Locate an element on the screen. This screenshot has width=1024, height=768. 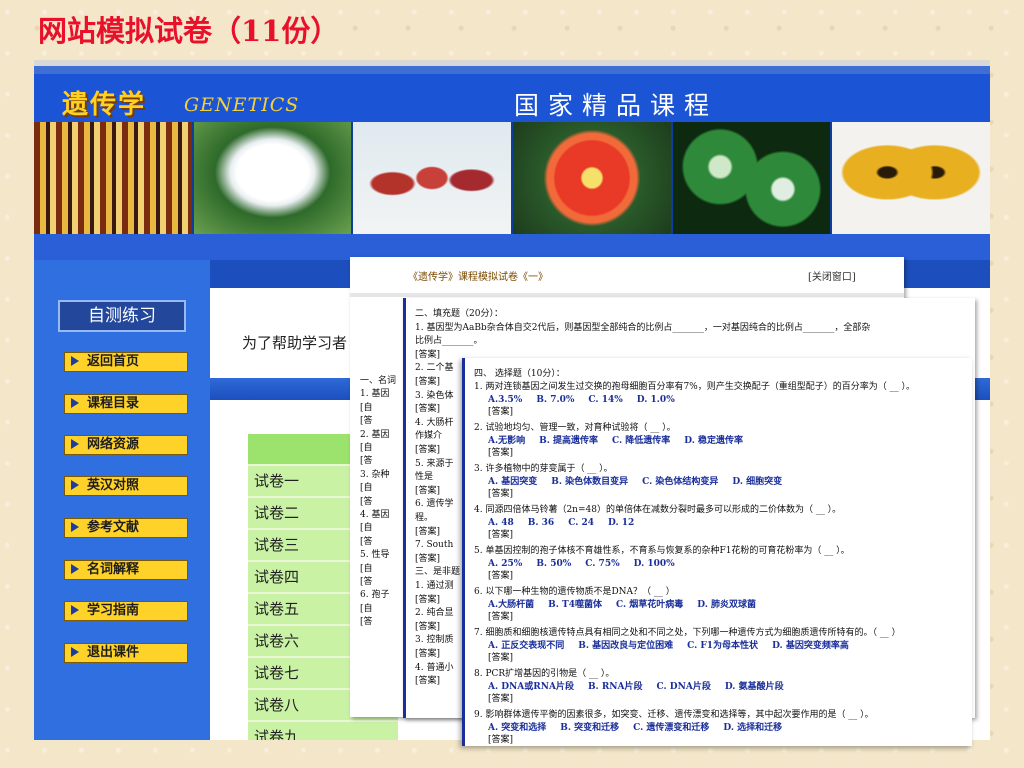
exam-line: 1. 基因 is located at coordinates (375, 394).